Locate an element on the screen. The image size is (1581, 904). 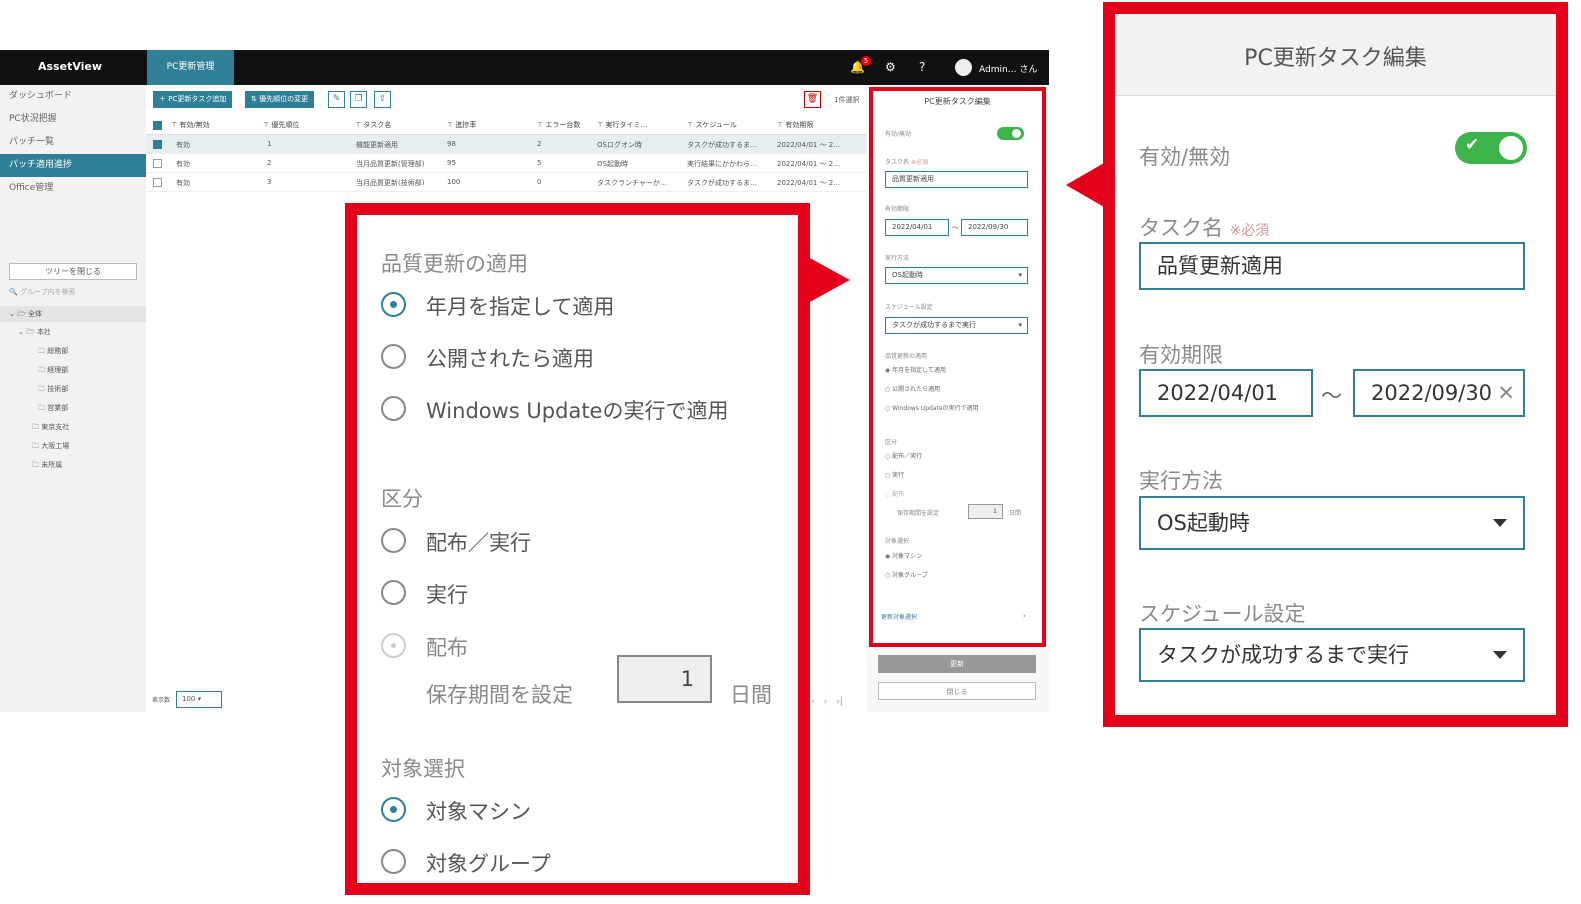
column-header: ⊤ 有効期限 is located at coordinates (795, 125).